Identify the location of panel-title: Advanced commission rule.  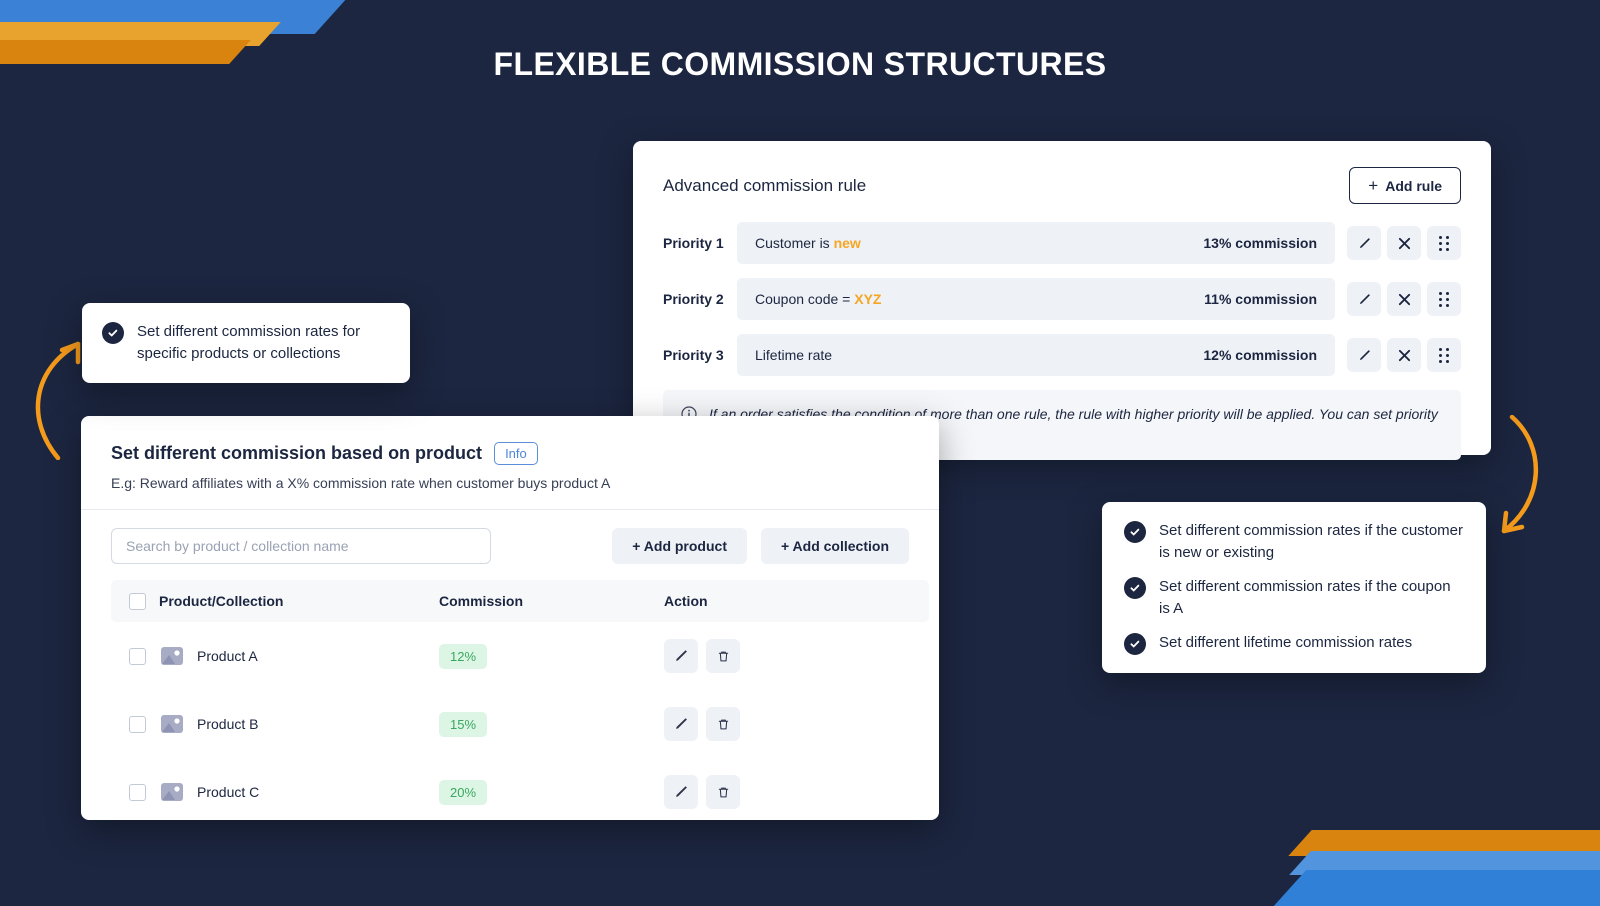
(765, 185).